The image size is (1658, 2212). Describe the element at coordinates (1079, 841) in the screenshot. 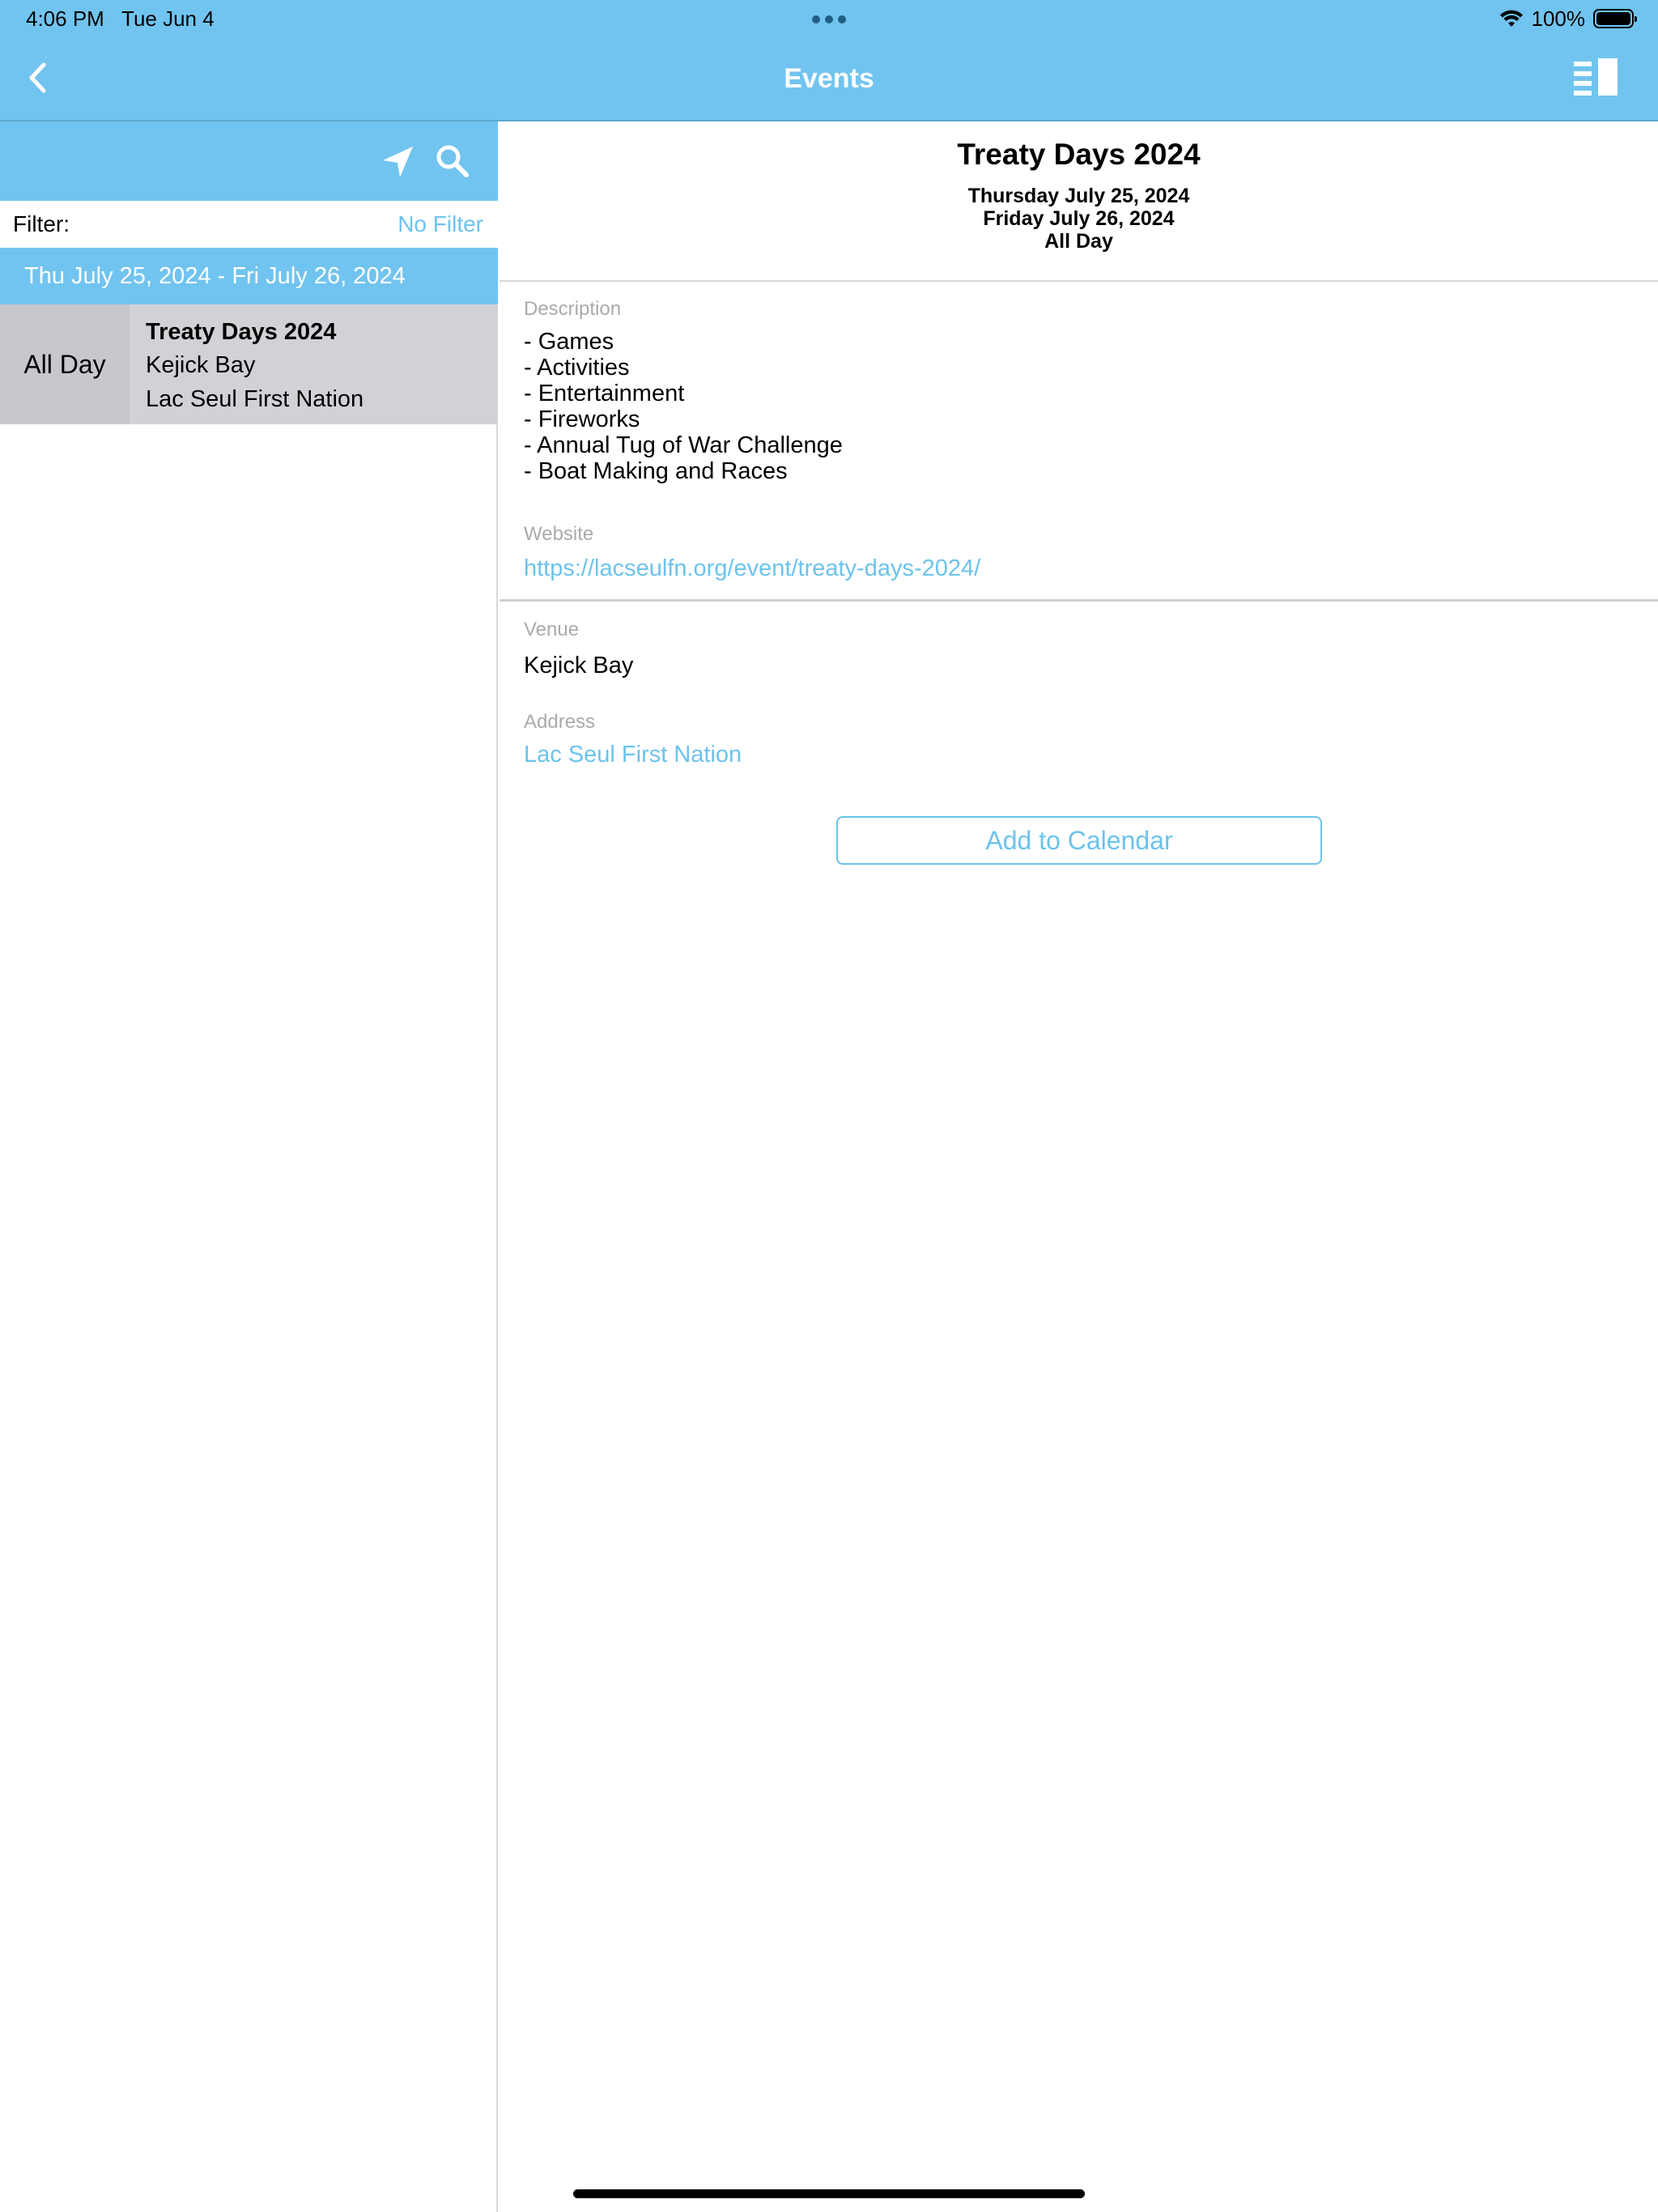

I see `add-to-calendar-button: Add to Calendar` at that location.